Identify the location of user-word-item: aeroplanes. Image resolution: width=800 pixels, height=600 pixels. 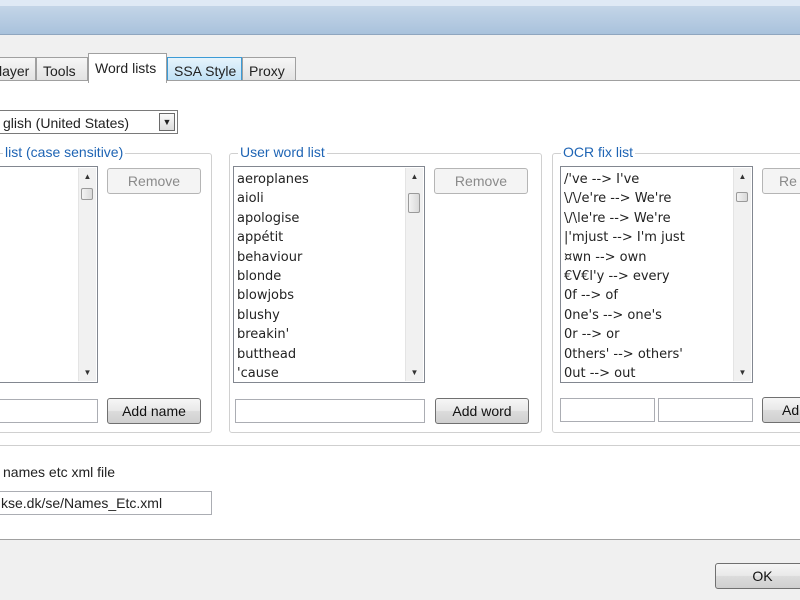
(273, 179).